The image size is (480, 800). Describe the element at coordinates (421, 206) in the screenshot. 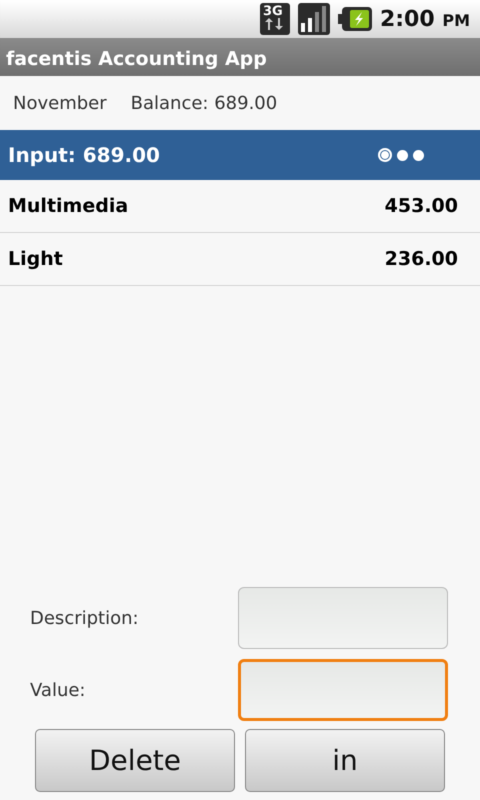

I see `item-amount: 453.00` at that location.